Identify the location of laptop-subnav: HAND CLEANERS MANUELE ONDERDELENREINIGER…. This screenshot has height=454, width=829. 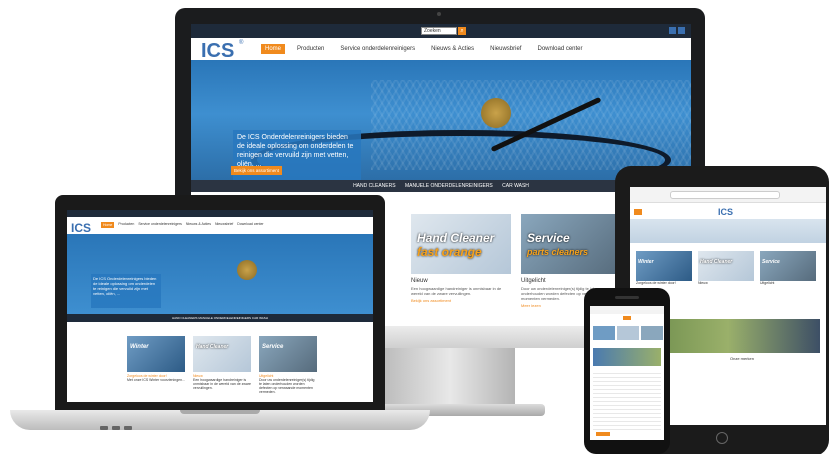
(220, 318).